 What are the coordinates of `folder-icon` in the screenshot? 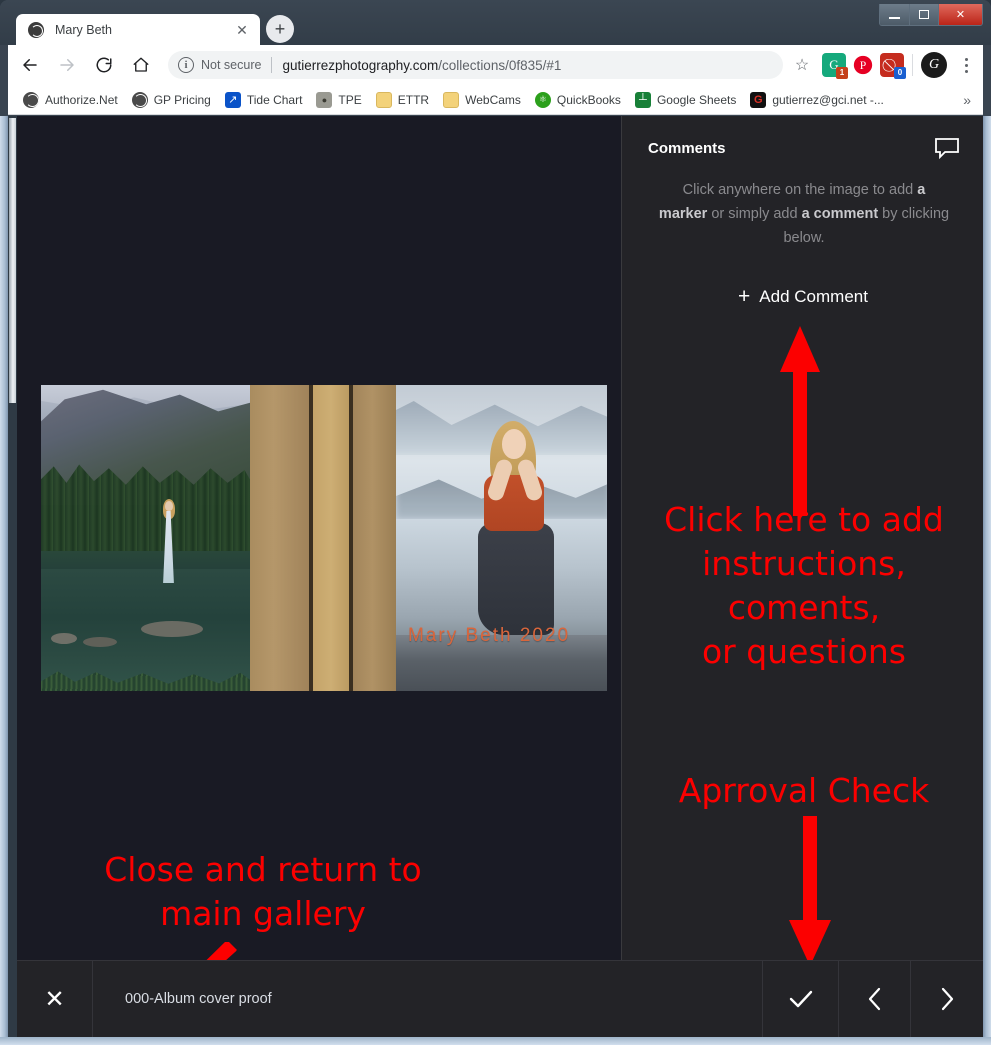 It's located at (383, 99).